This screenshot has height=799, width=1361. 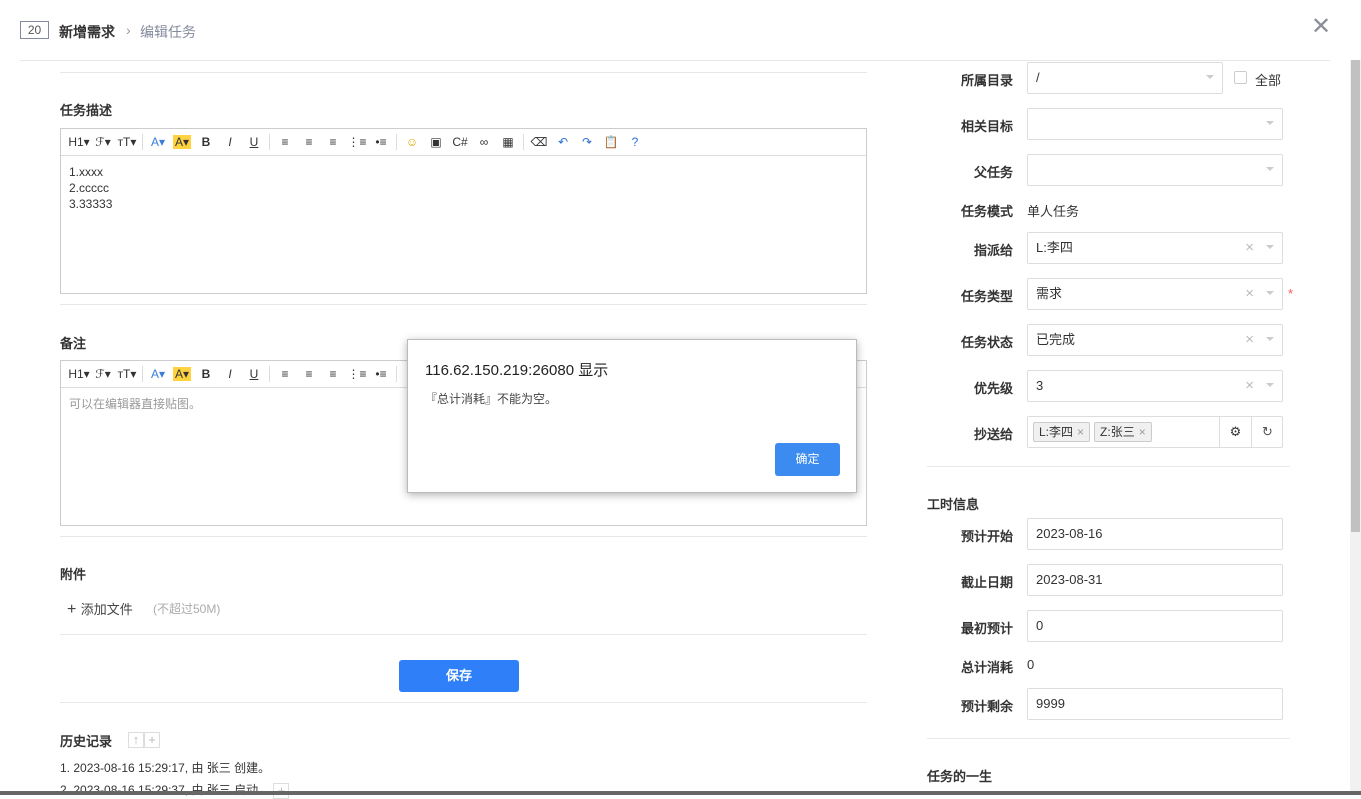 I want to click on description-line: 1.xxxx, so click(x=86, y=172).